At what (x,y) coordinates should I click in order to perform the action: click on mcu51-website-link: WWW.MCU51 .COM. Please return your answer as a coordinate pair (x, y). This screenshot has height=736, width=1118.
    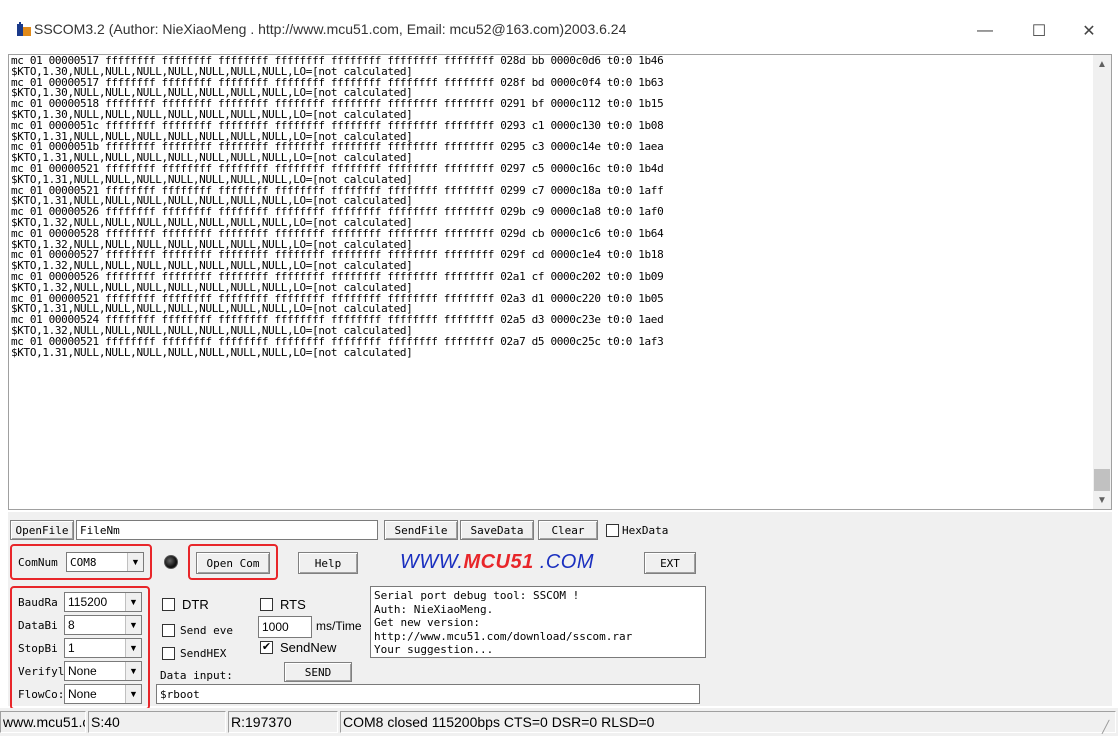
    Looking at the image, I should click on (497, 562).